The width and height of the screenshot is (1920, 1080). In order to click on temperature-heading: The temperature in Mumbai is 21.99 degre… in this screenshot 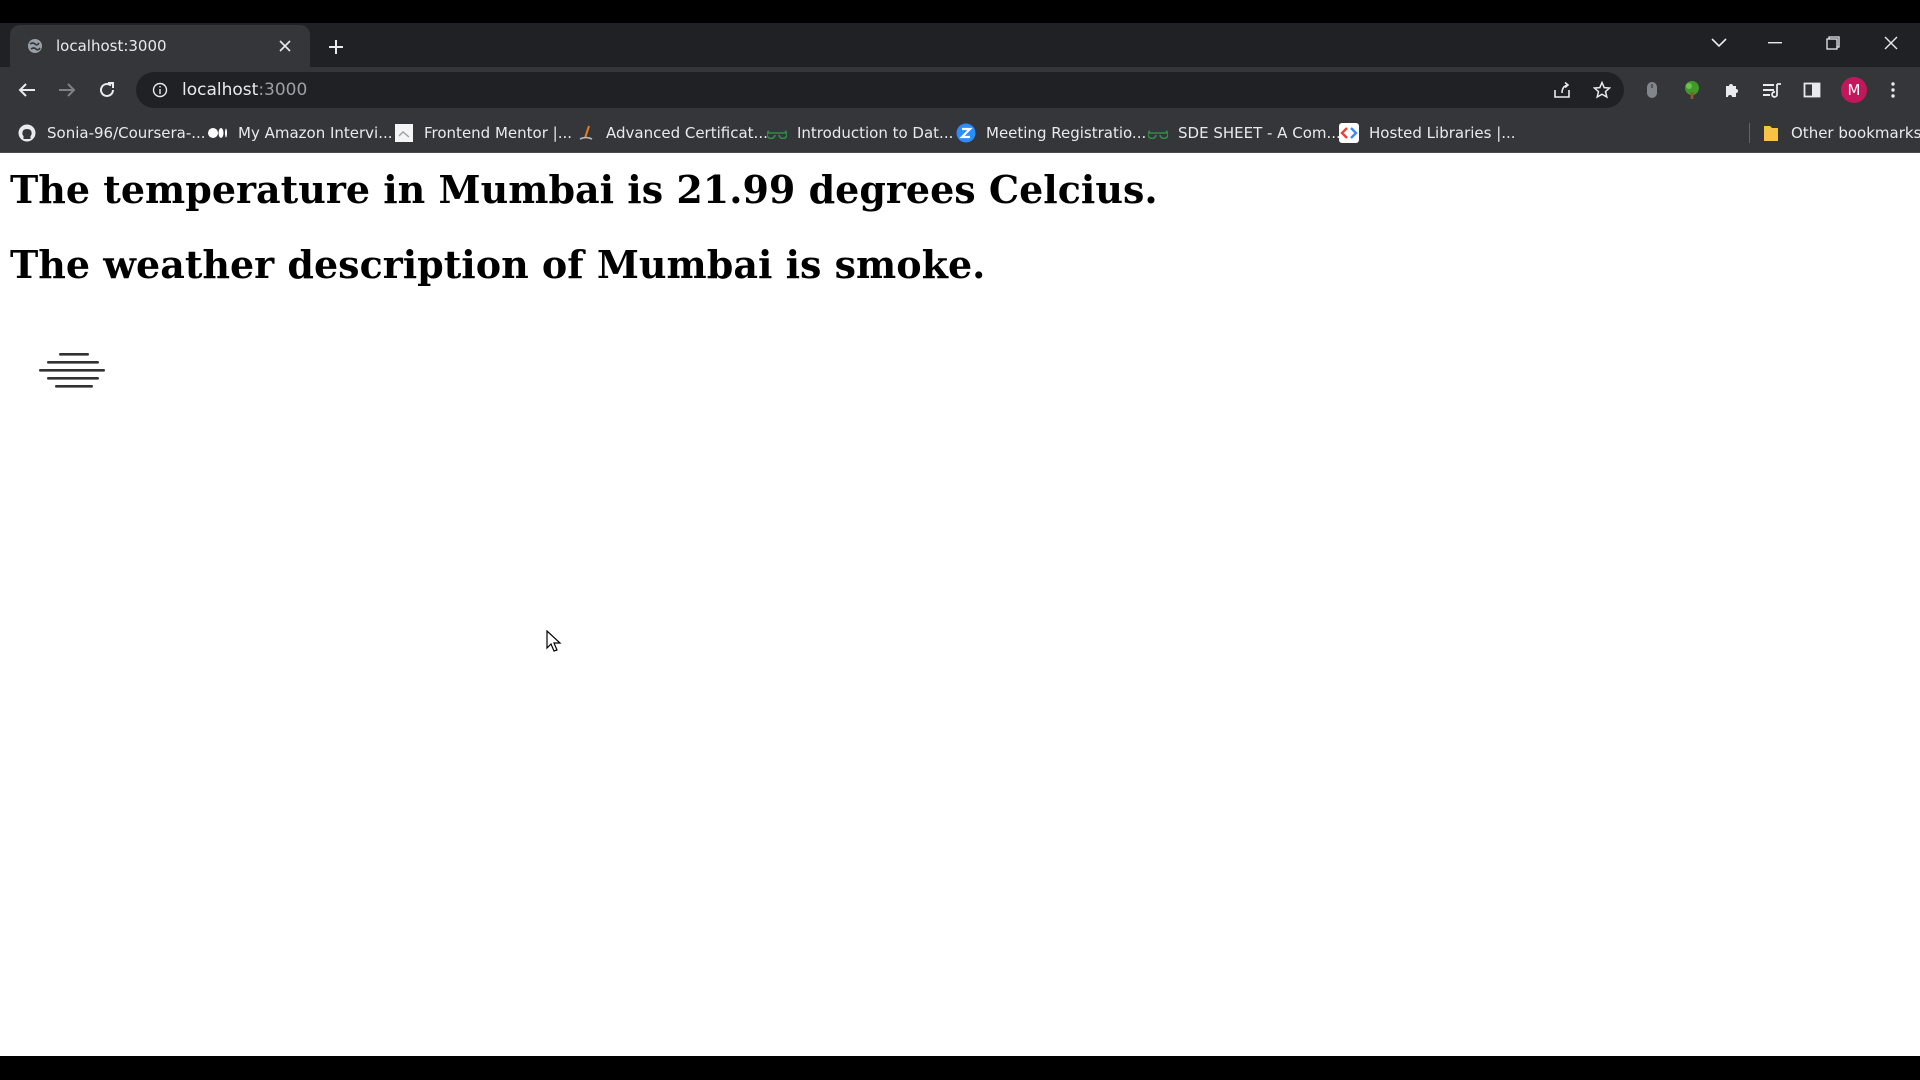, I will do `click(584, 189)`.